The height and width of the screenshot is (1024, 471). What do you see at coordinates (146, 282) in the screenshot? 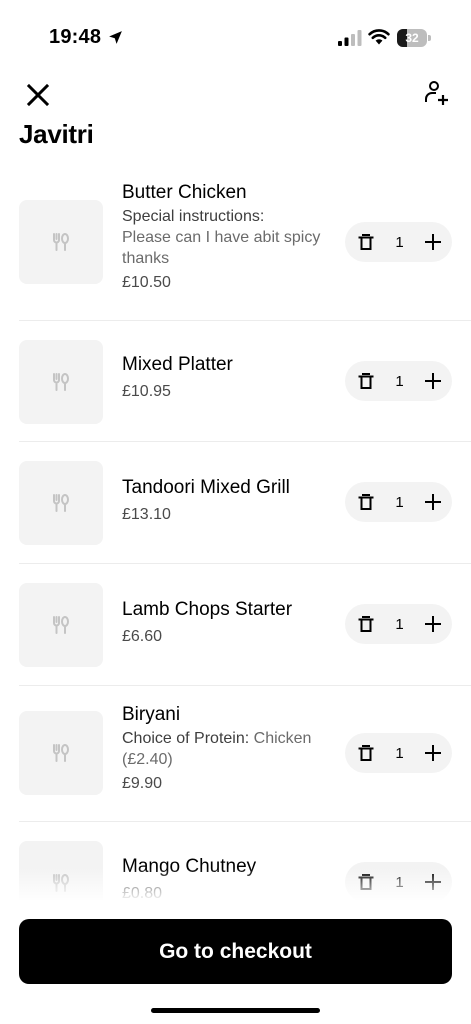
I see `item-price: £10.50` at bounding box center [146, 282].